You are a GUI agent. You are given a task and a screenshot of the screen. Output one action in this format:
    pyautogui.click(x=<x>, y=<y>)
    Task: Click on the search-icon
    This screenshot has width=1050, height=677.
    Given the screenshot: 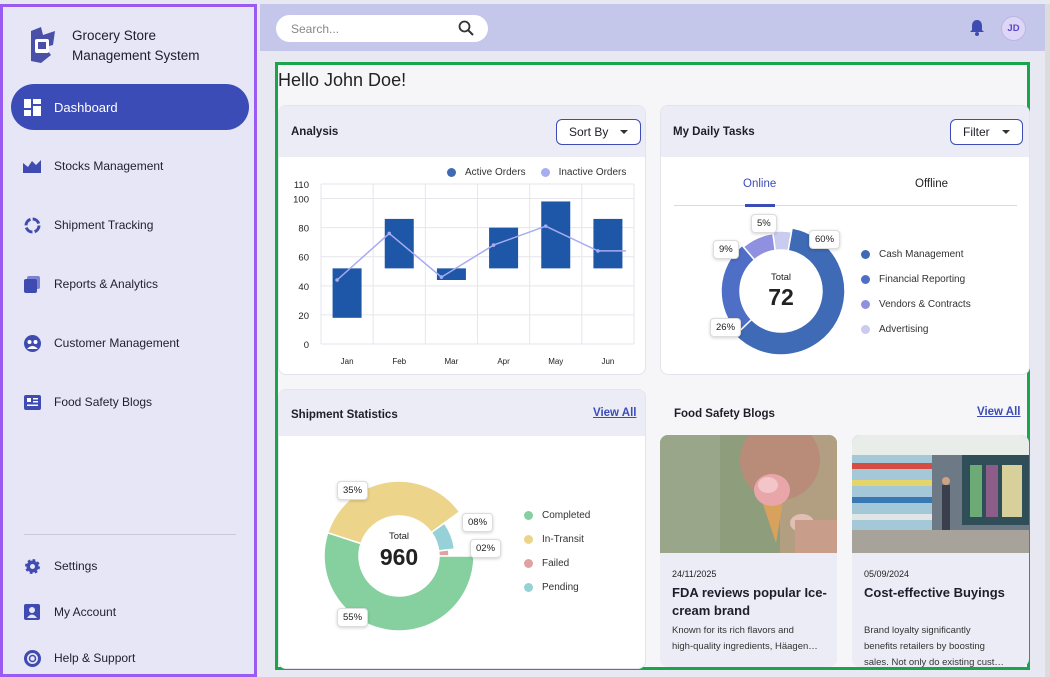 What is the action you would take?
    pyautogui.click(x=466, y=30)
    